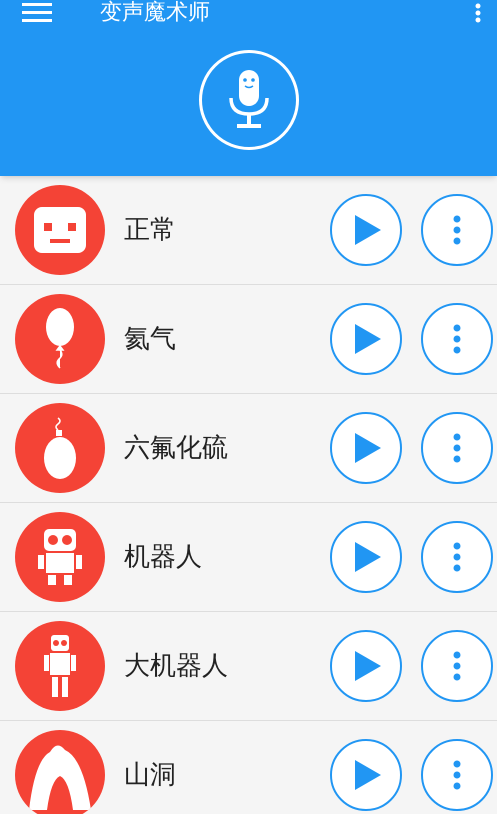 The width and height of the screenshot is (497, 814). I want to click on overflow-menu-icon, so click(478, 13).